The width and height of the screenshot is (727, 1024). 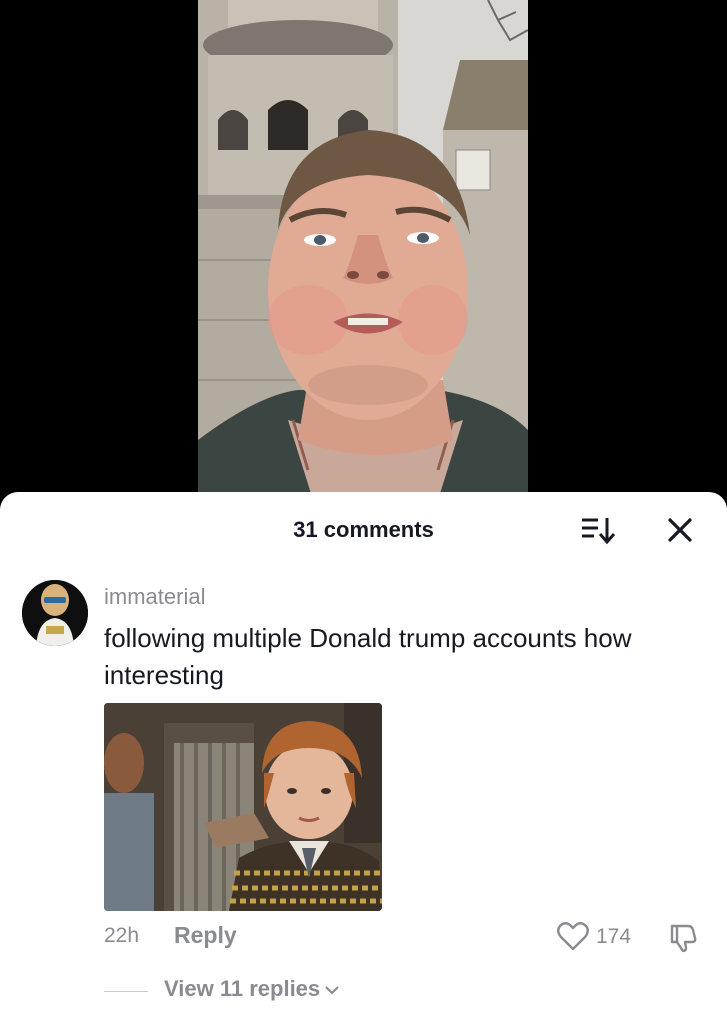 I want to click on reply-button: Reply, so click(x=205, y=935).